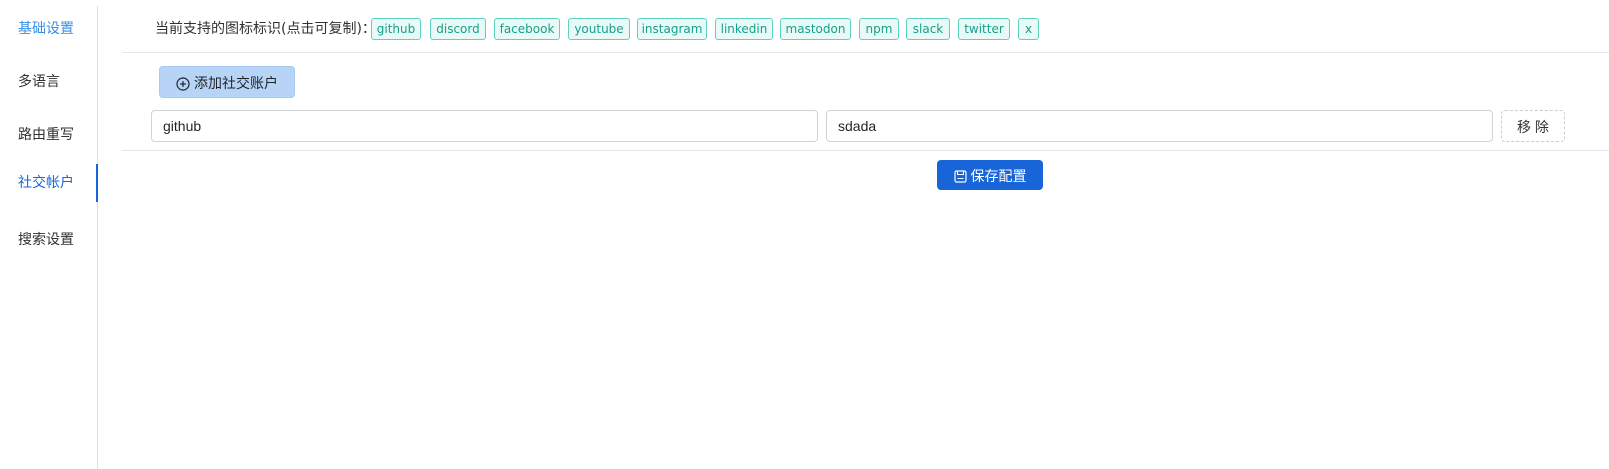 The width and height of the screenshot is (1609, 469). What do you see at coordinates (396, 29) in the screenshot?
I see `tag-github: github` at bounding box center [396, 29].